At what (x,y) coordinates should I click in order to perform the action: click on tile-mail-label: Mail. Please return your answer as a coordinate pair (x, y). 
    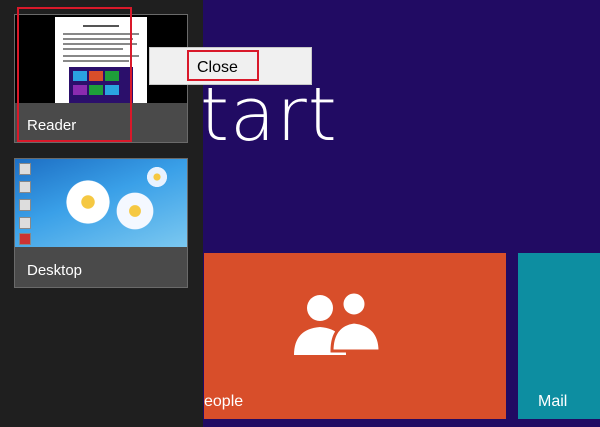
    Looking at the image, I should click on (553, 401).